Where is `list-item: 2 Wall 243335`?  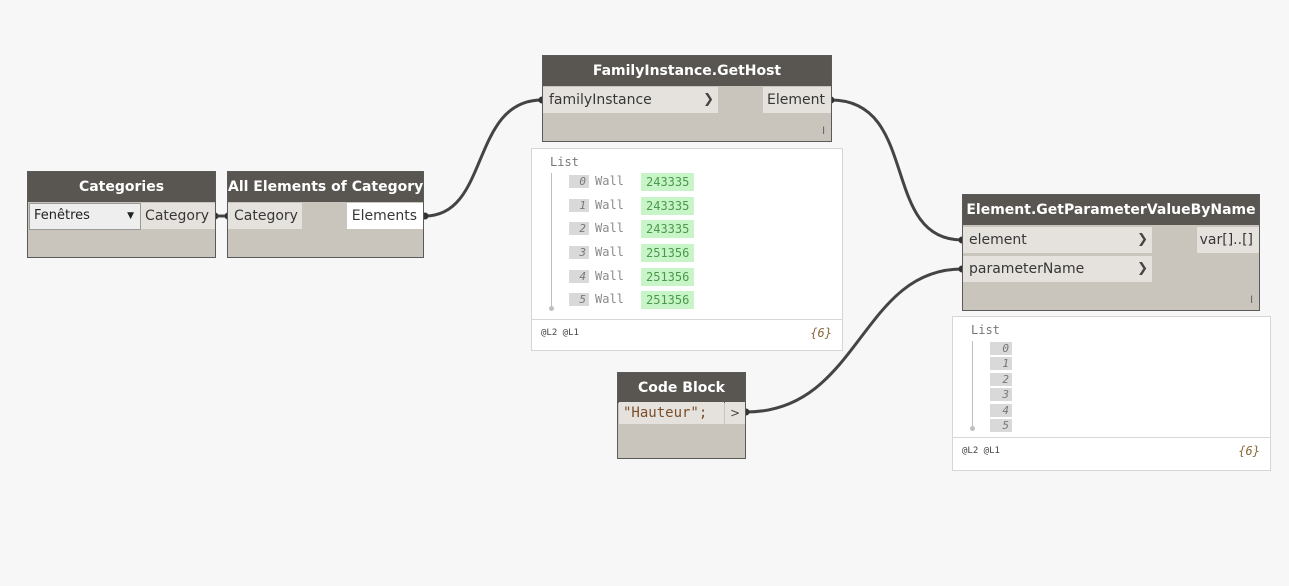
list-item: 2 Wall 243335 is located at coordinates (669, 229).